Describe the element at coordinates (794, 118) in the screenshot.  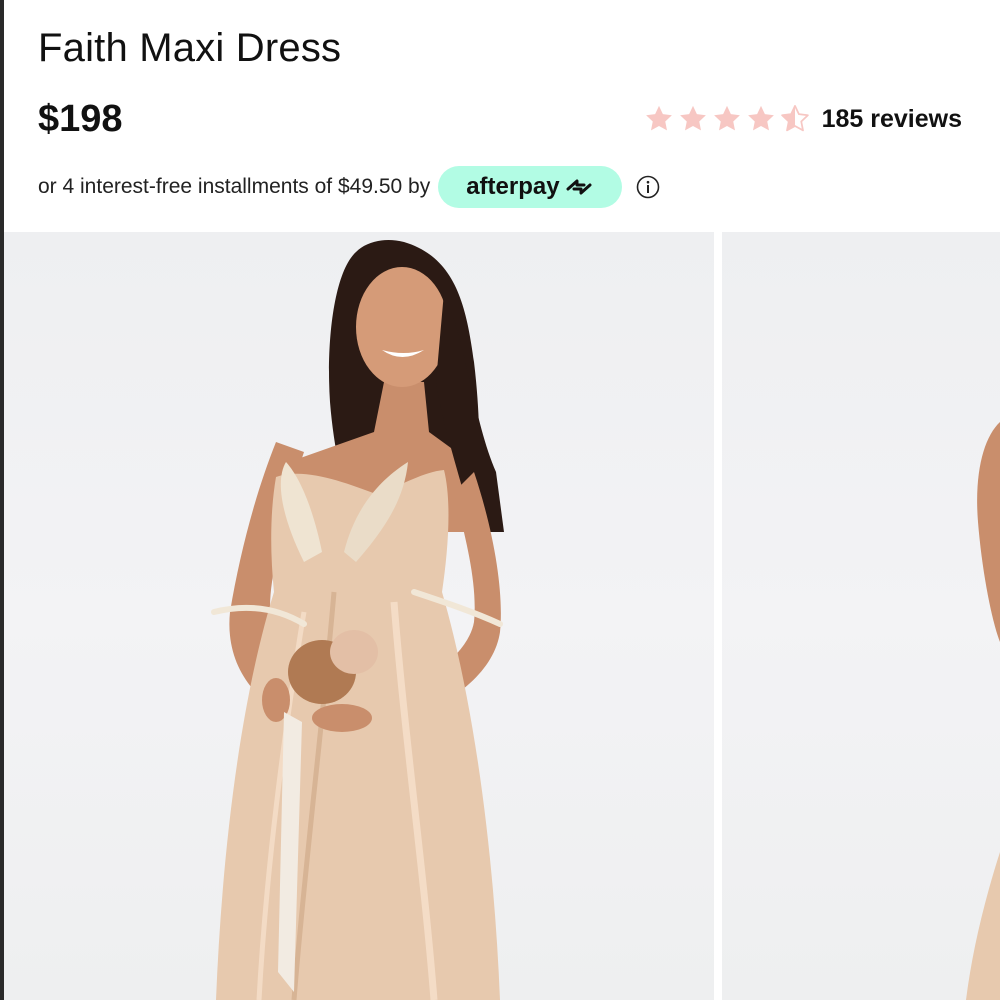
I see `half-star-icon` at that location.